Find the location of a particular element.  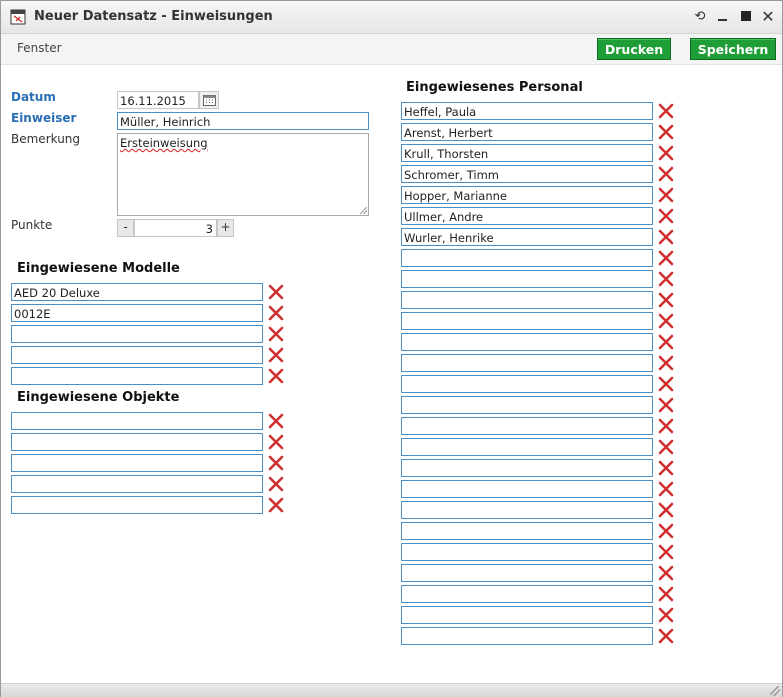

personal-field: Wurler, Henrike is located at coordinates (527, 237).